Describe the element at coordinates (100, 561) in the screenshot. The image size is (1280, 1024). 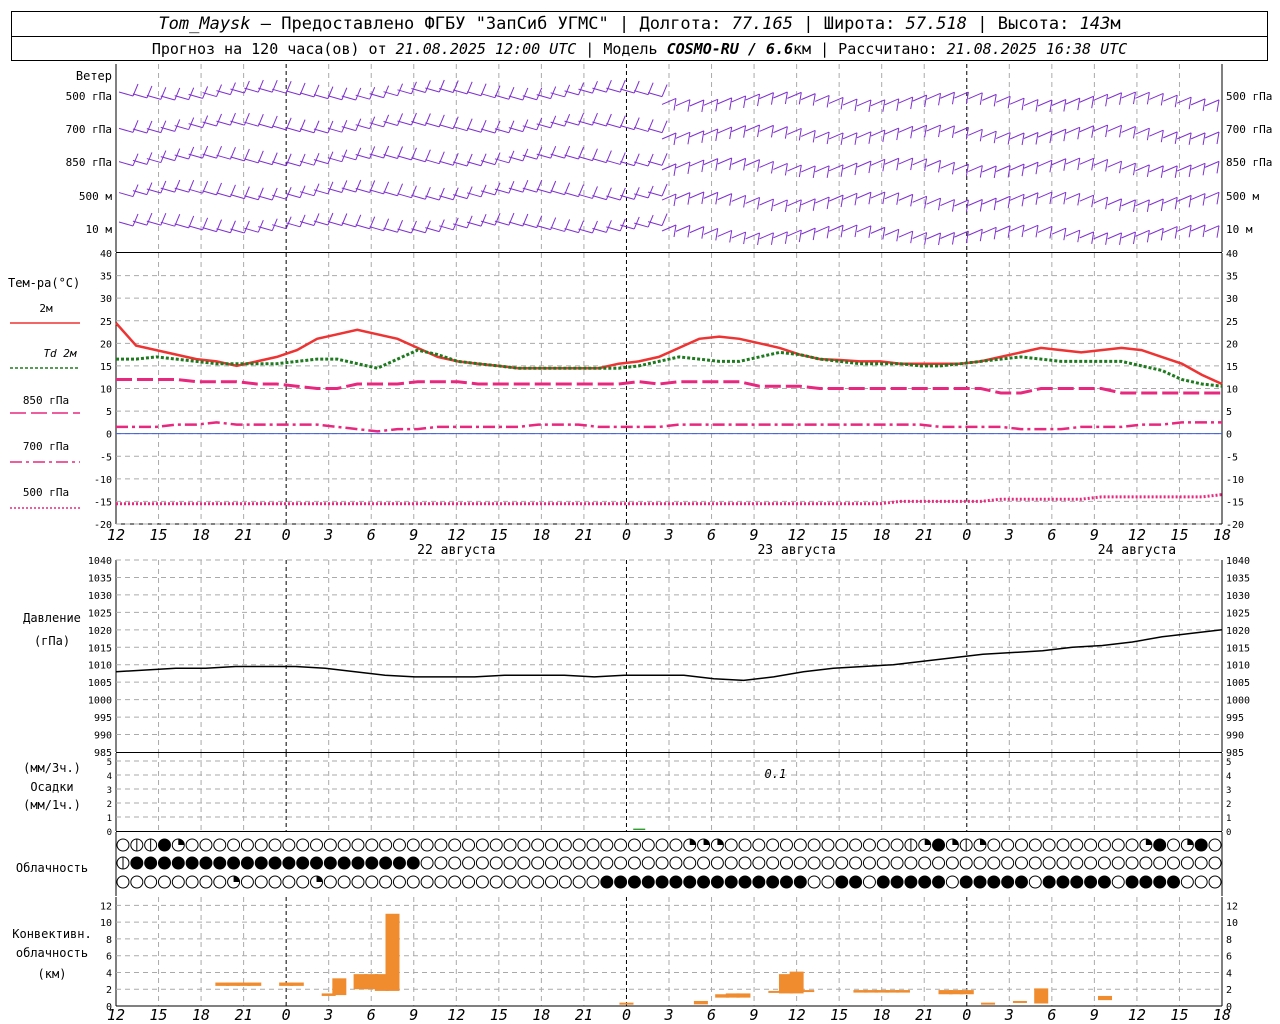
I see `pressure-tick-label: 1040` at that location.